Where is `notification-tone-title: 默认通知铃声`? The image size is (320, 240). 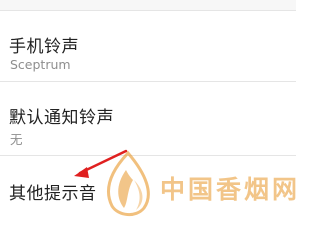 notification-tone-title: 默认通知铃声 is located at coordinates (61, 118).